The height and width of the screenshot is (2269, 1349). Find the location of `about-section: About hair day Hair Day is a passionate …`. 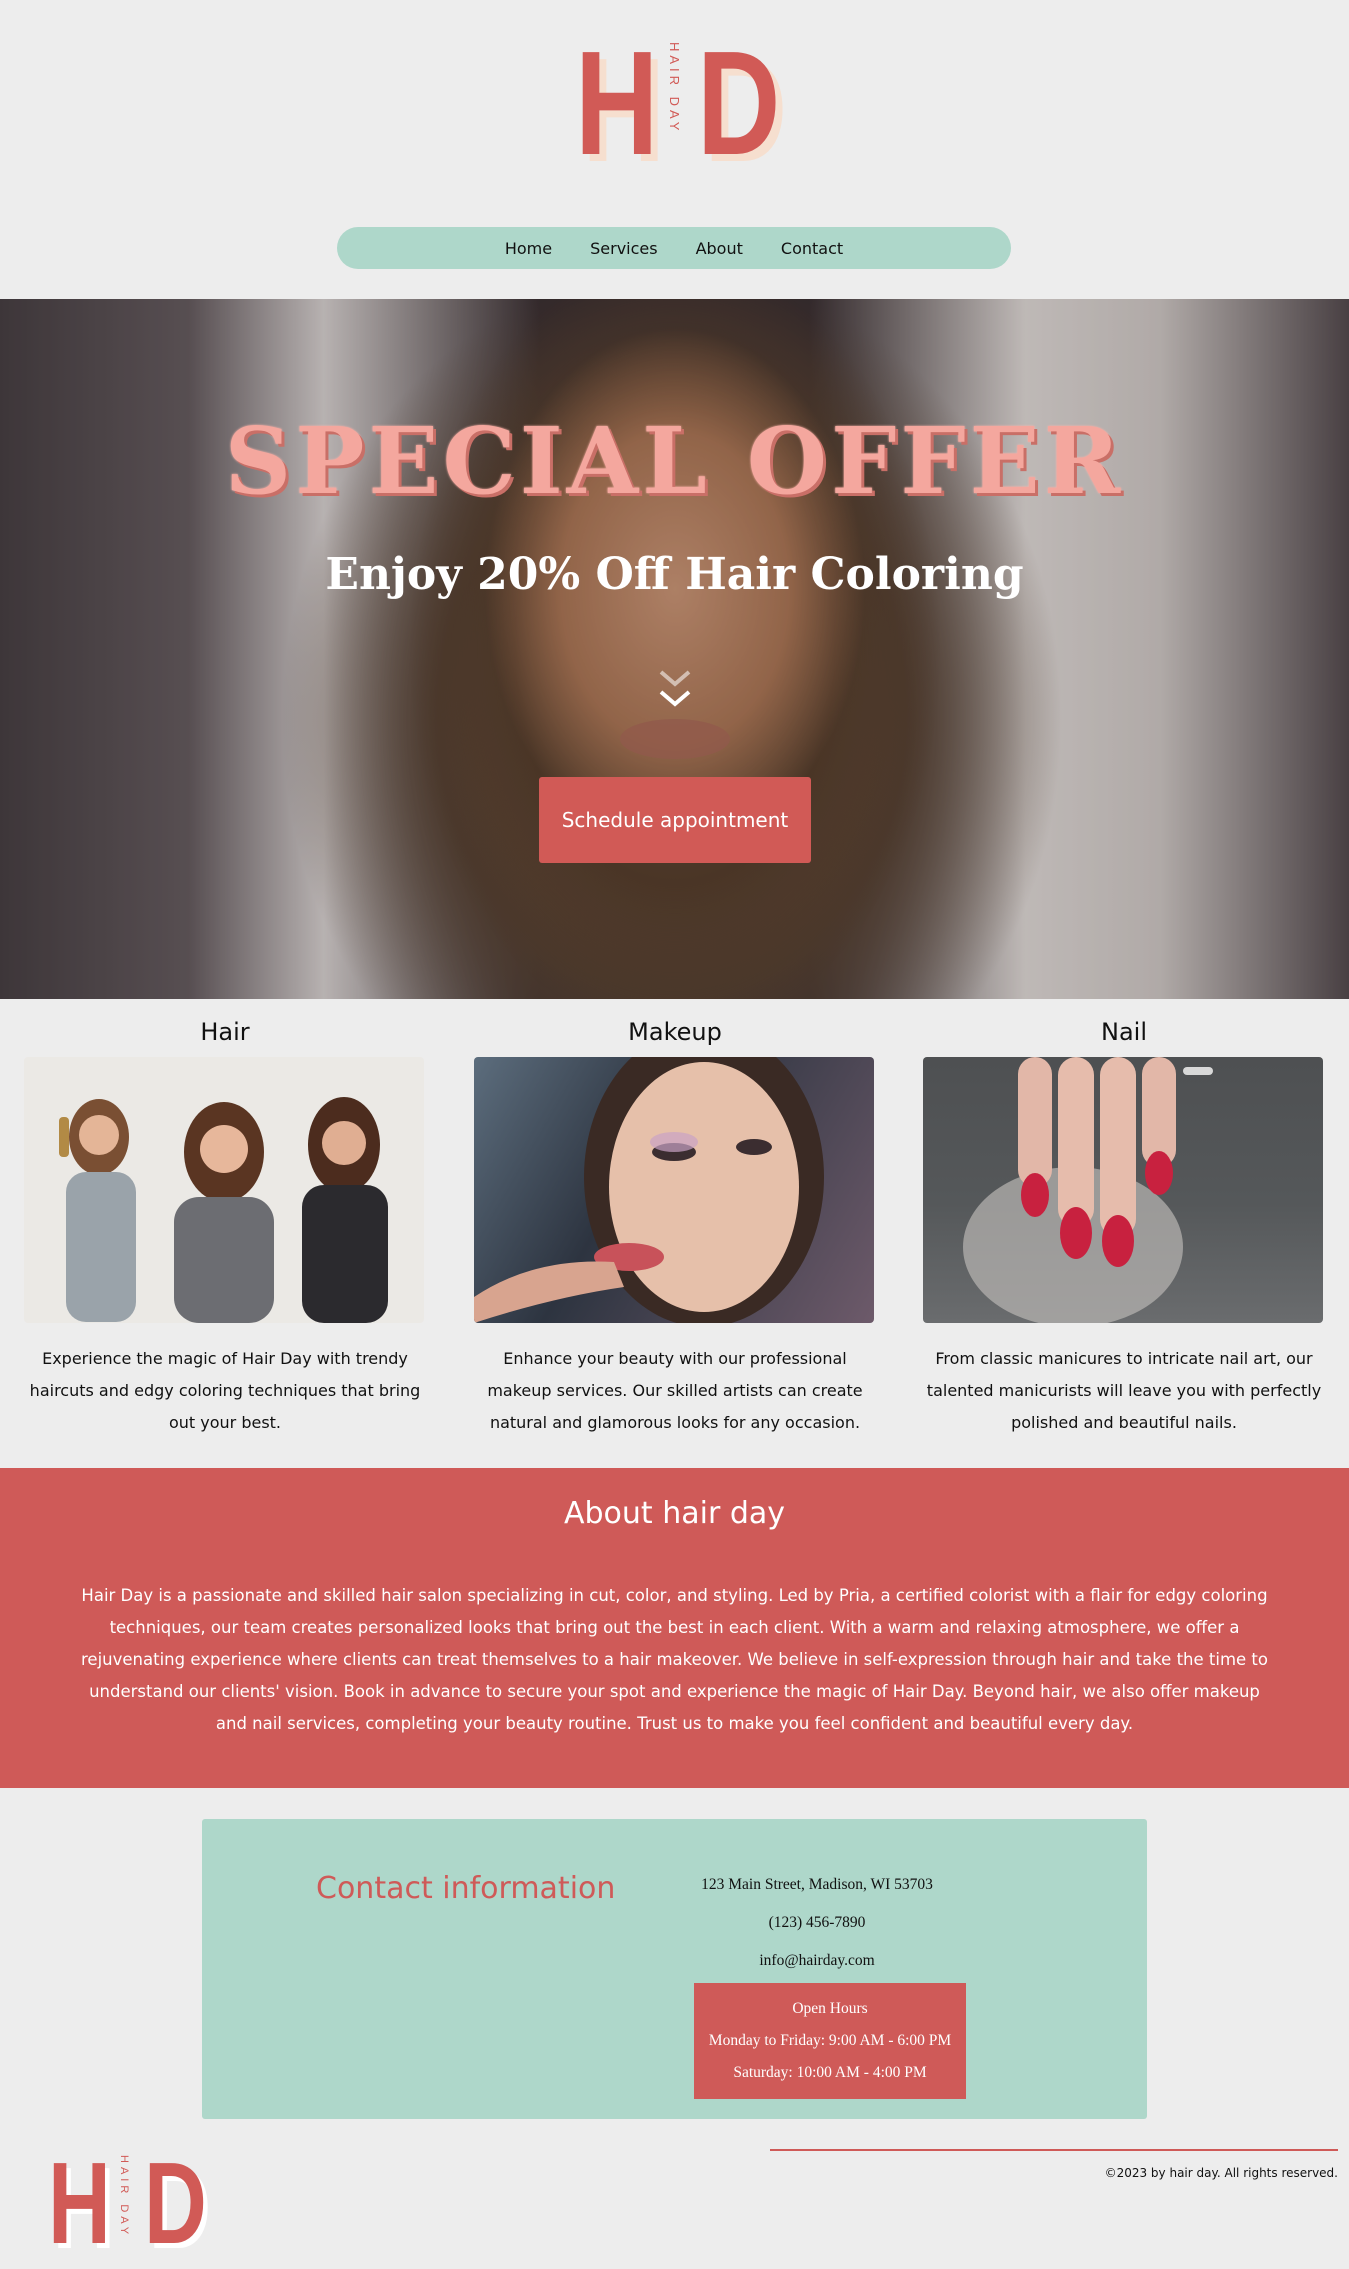

about-section: About hair day Hair Day is a passionate … is located at coordinates (674, 1628).